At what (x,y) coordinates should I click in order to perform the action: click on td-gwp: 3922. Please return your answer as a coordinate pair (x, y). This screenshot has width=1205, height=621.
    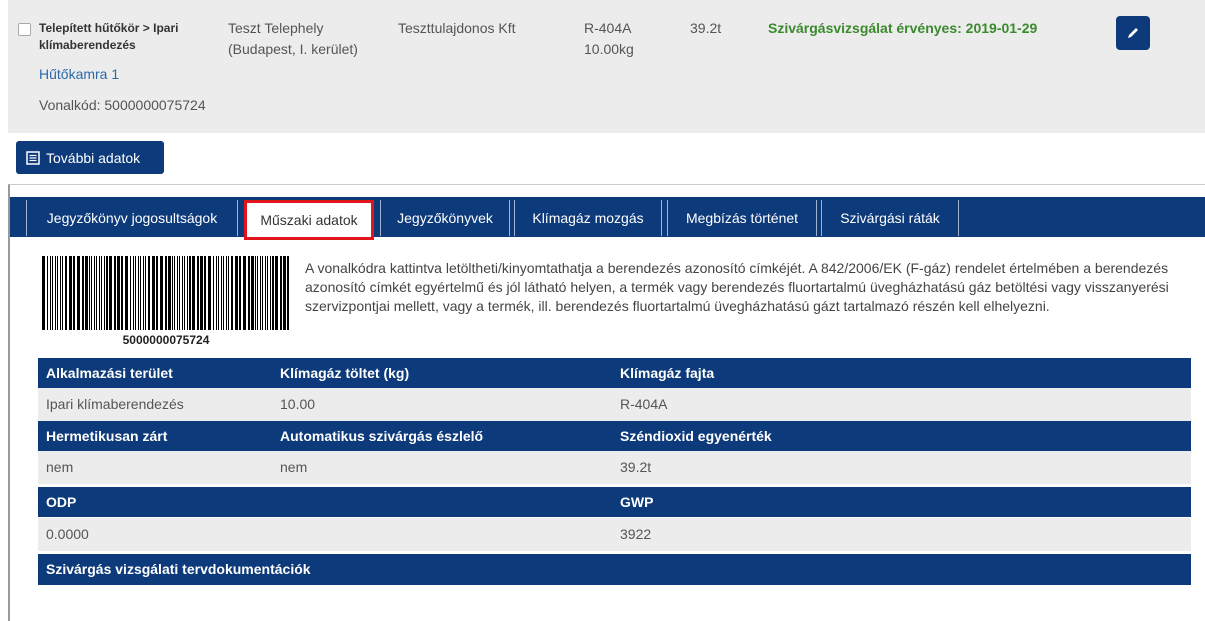
    Looking at the image, I should click on (636, 534).